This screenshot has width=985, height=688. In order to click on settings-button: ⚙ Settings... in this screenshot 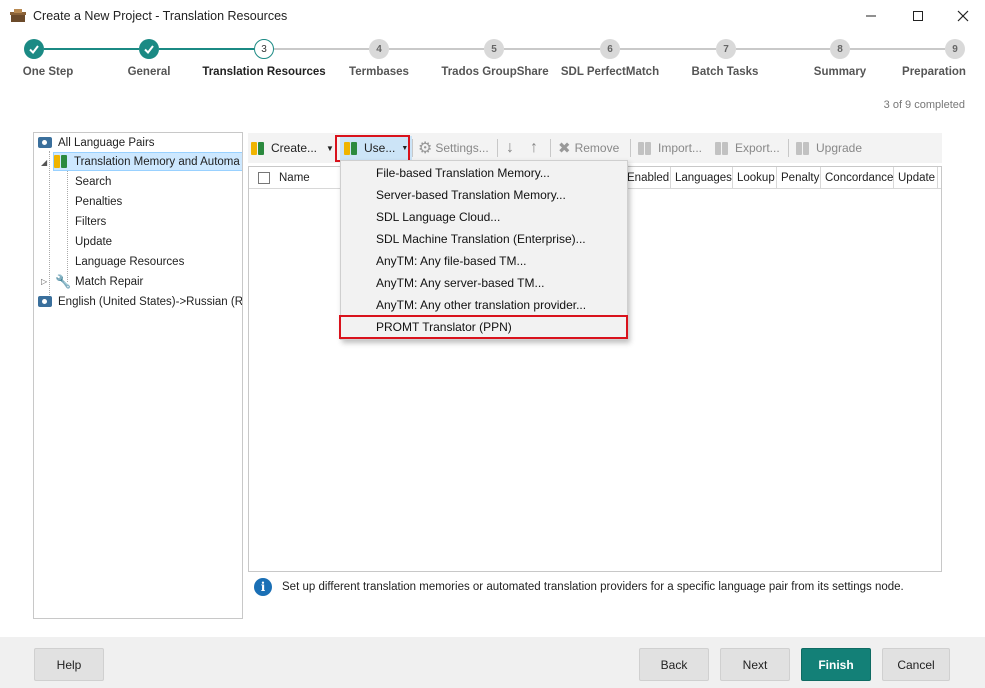, I will do `click(453, 148)`.